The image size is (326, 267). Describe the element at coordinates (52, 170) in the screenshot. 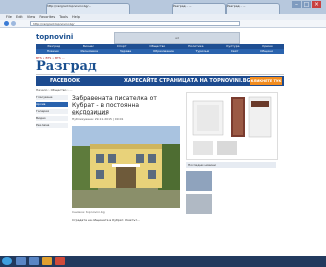

I see `left-sidebar: Гласуване Архив Галерия Видео Реклама` at that location.